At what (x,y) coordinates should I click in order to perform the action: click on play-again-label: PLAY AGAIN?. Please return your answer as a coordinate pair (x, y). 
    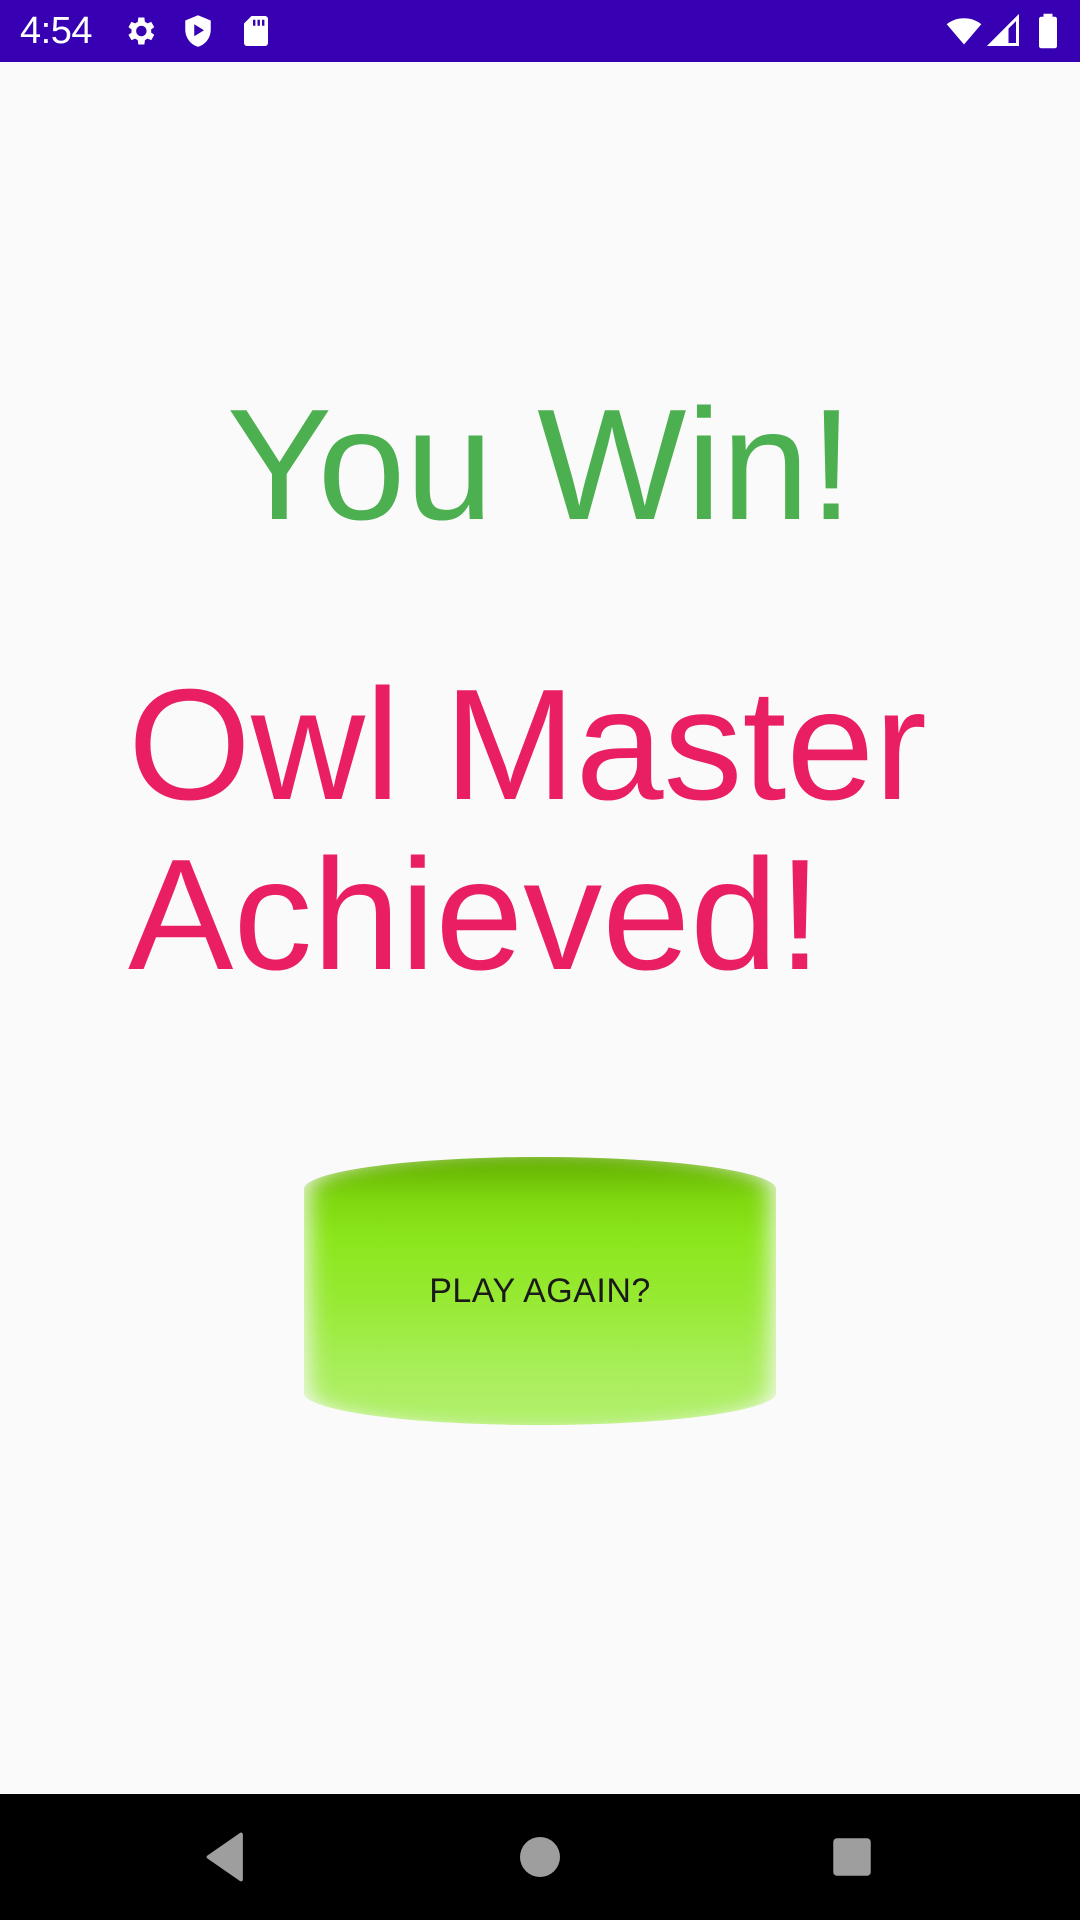
    Looking at the image, I should click on (540, 1290).